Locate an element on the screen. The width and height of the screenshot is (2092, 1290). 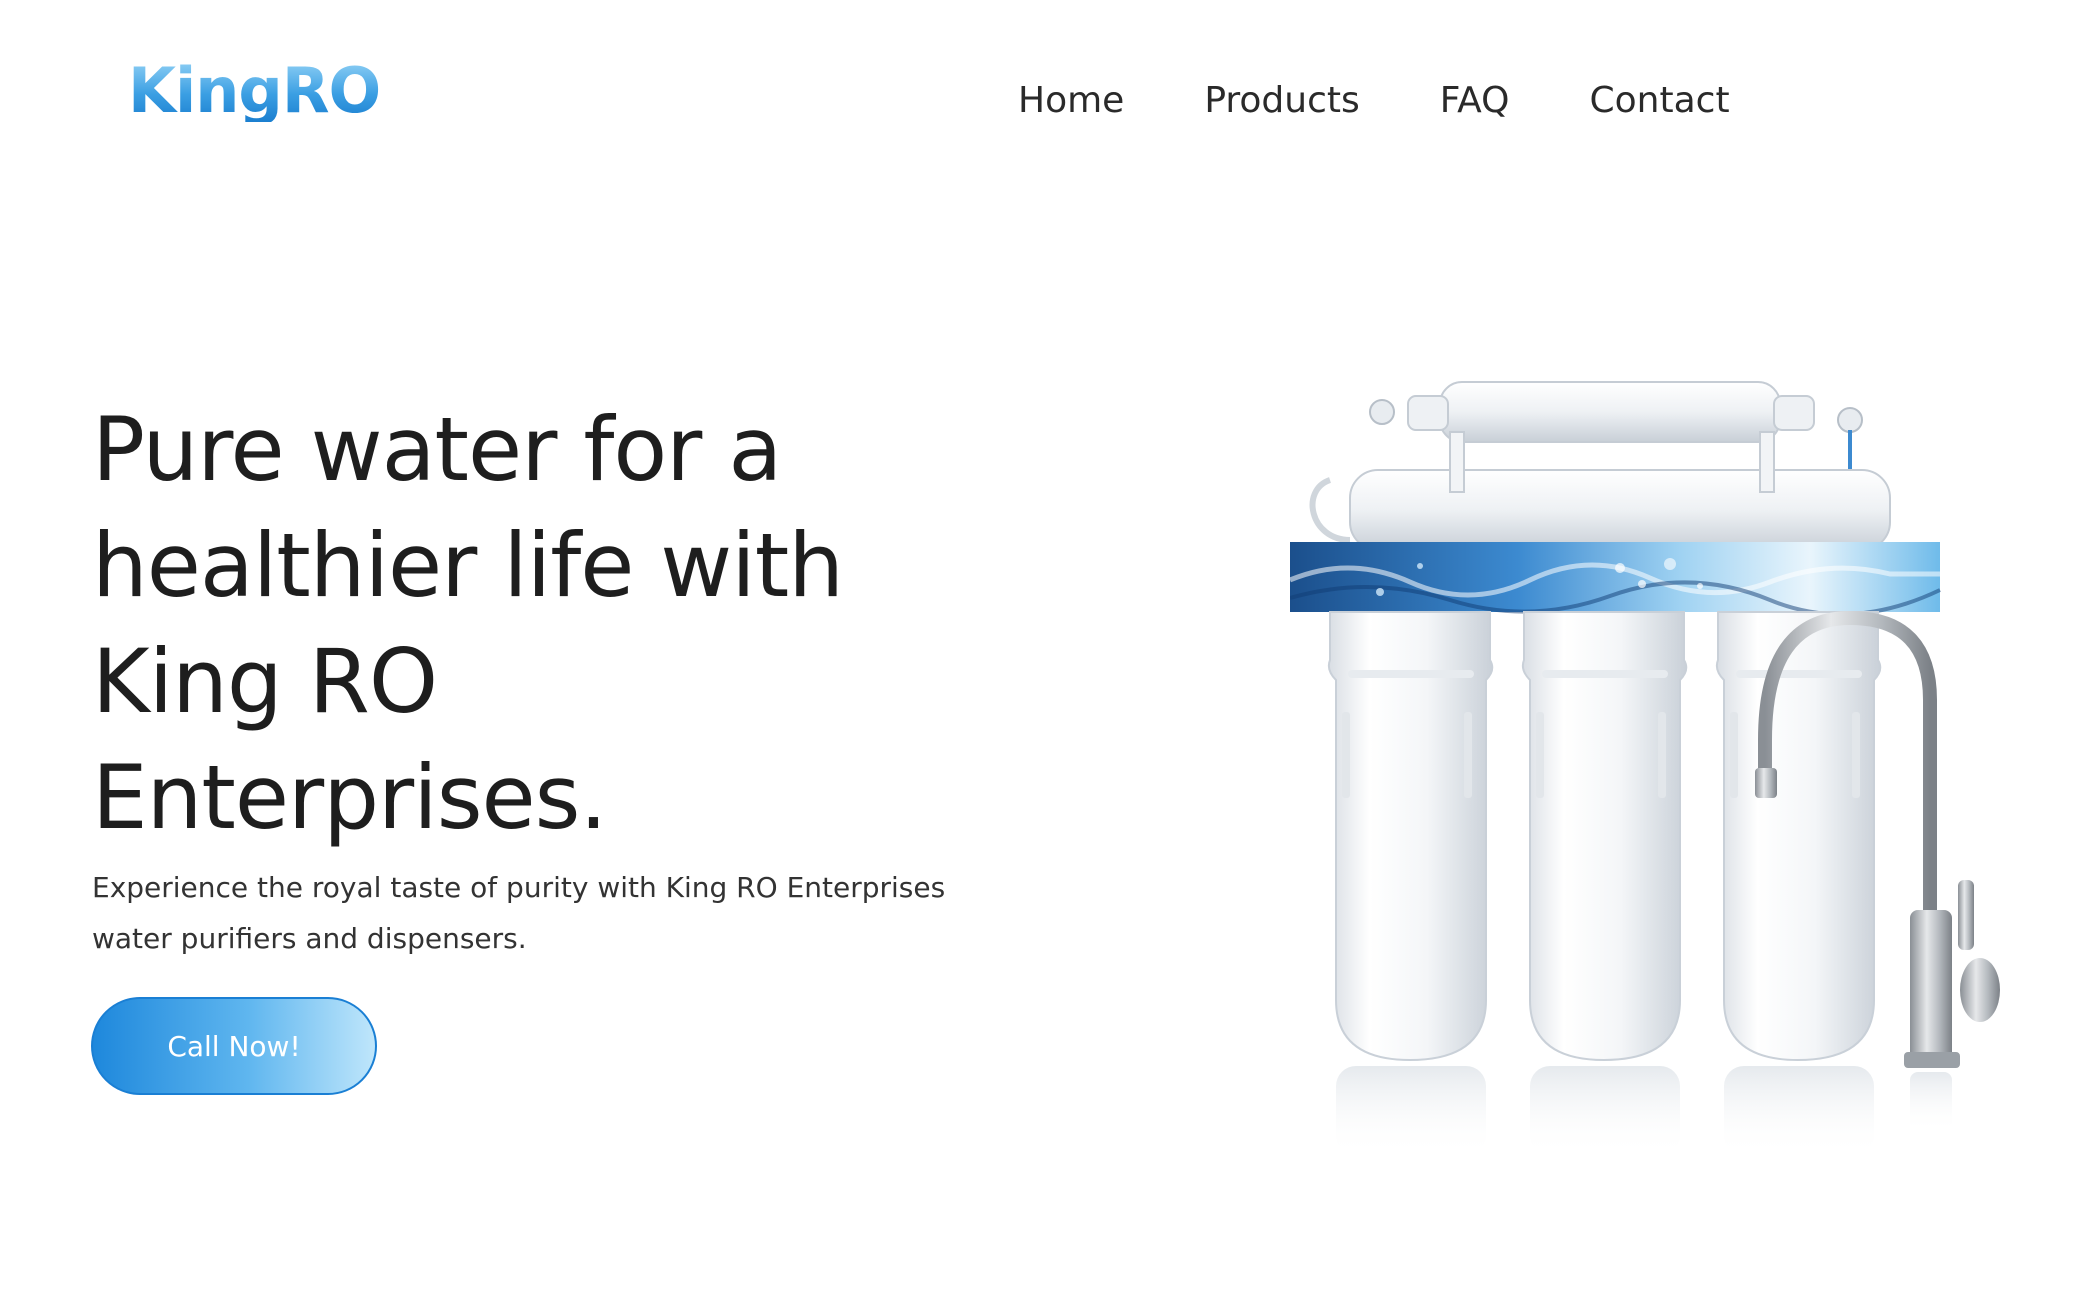
brand-logo: KingRO is located at coordinates (254, 91).